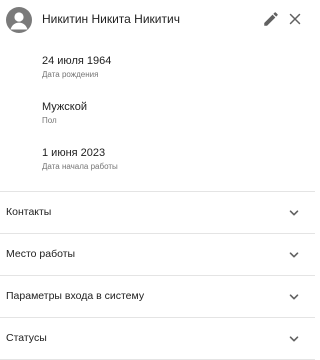 The width and height of the screenshot is (320, 360). What do you see at coordinates (77, 61) in the screenshot?
I see `birth-date-value: 24 июля 1964` at bounding box center [77, 61].